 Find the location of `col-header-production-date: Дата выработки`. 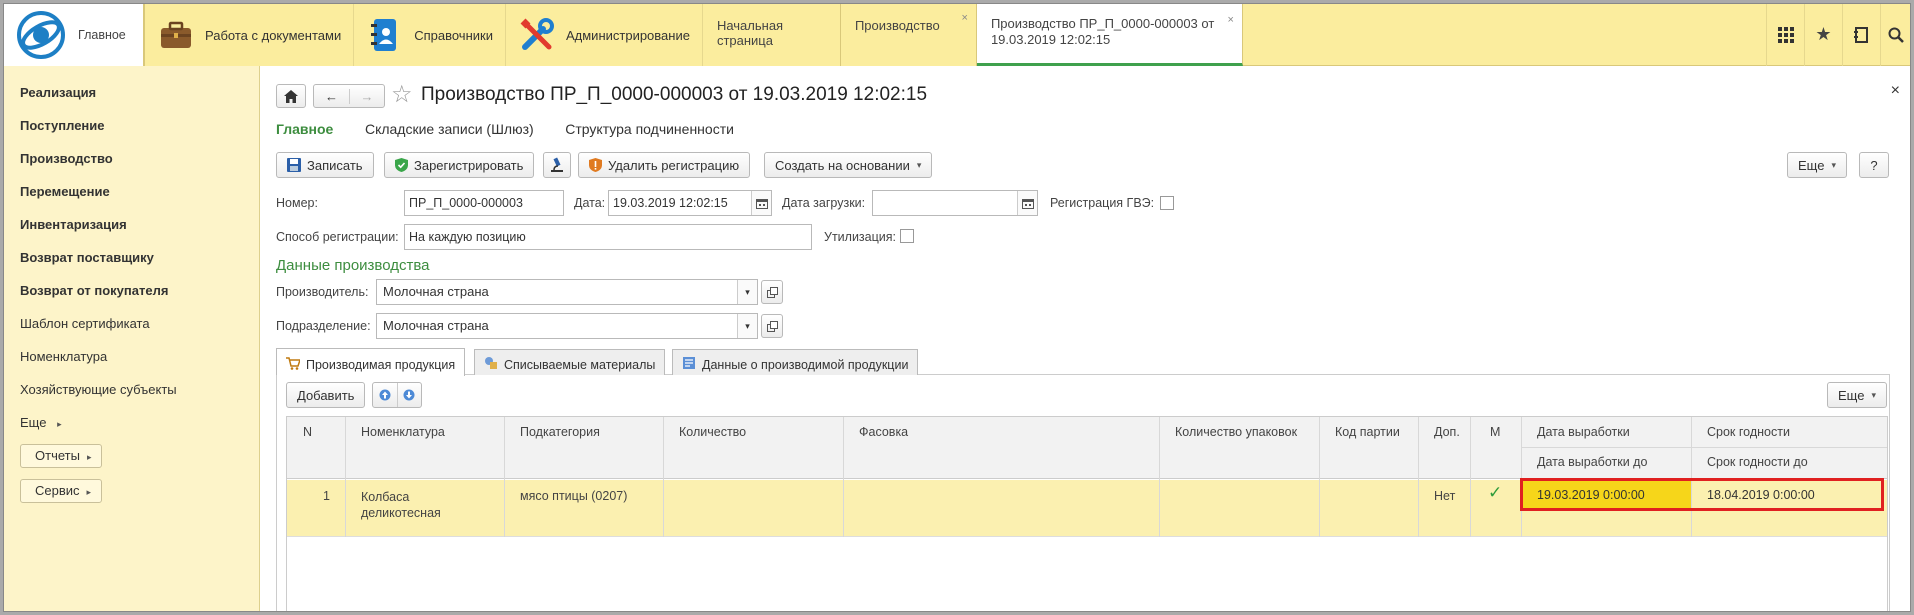

col-header-production-date: Дата выработки is located at coordinates (1583, 432).